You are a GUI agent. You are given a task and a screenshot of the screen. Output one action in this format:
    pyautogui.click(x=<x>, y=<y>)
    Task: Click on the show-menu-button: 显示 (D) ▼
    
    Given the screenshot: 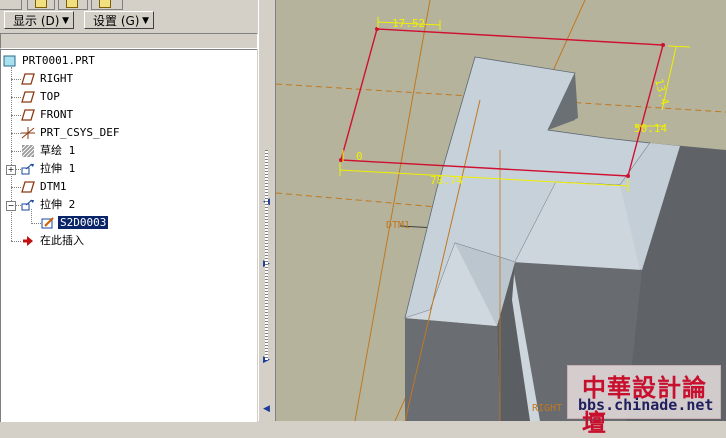 What is the action you would take?
    pyautogui.click(x=39, y=20)
    